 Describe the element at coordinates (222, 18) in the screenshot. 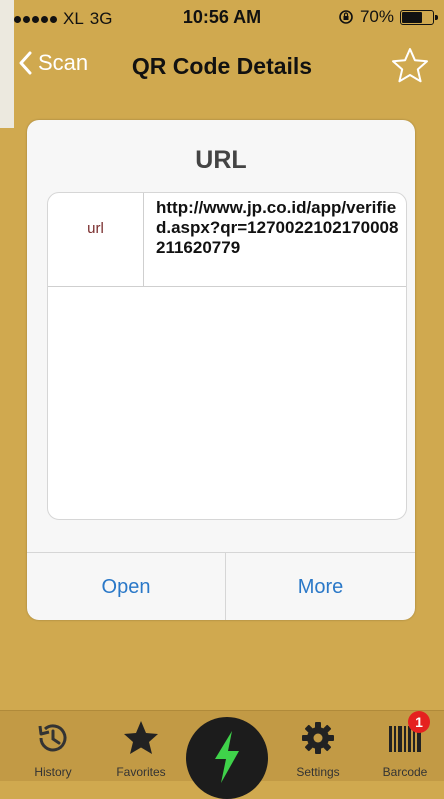

I see `status-bar: XL 3G 10:56 AM 70%` at that location.